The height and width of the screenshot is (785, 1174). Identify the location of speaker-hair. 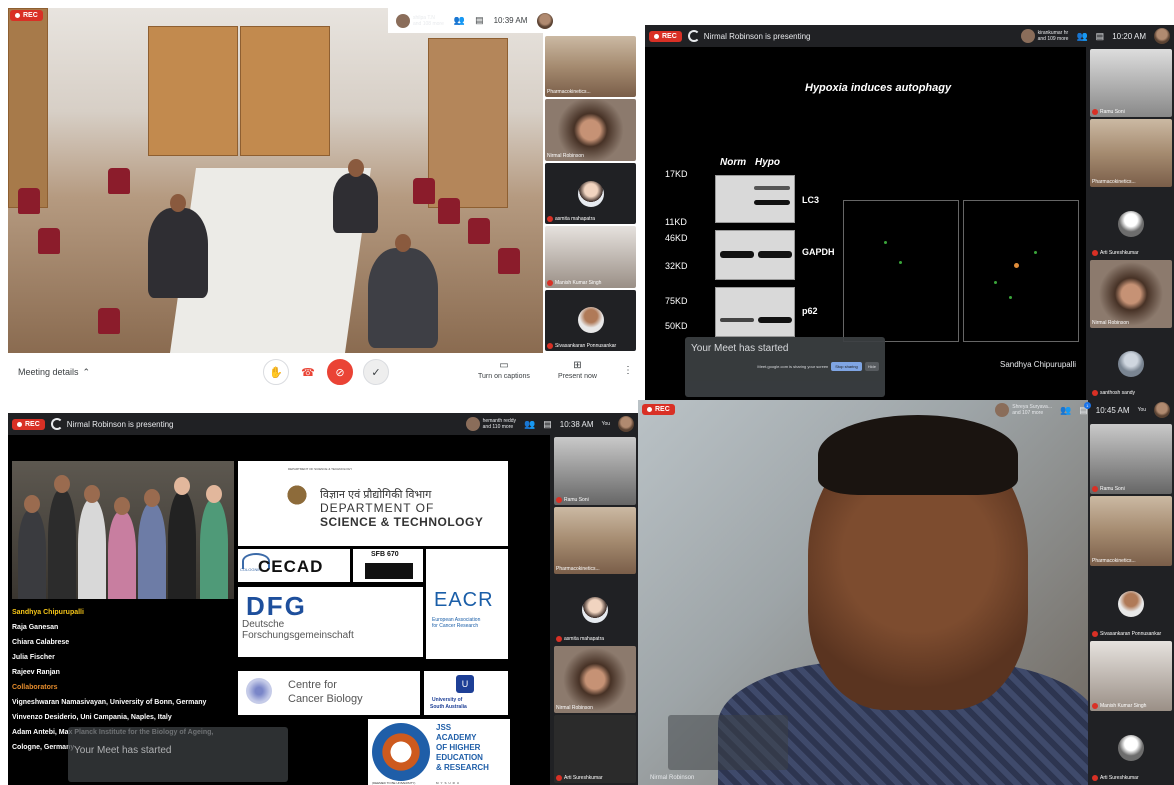
(918, 455).